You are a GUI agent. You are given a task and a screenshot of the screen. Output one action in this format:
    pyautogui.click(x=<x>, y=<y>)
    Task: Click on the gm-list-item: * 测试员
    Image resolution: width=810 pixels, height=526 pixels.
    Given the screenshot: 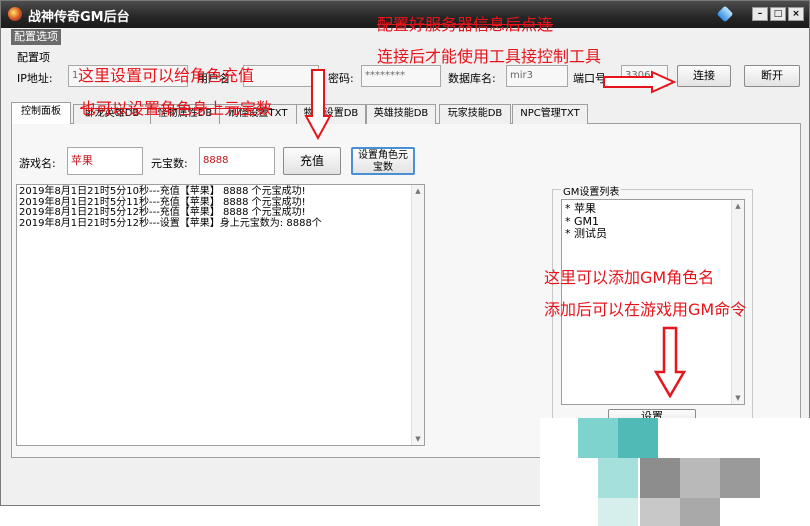 What is the action you would take?
    pyautogui.click(x=653, y=234)
    